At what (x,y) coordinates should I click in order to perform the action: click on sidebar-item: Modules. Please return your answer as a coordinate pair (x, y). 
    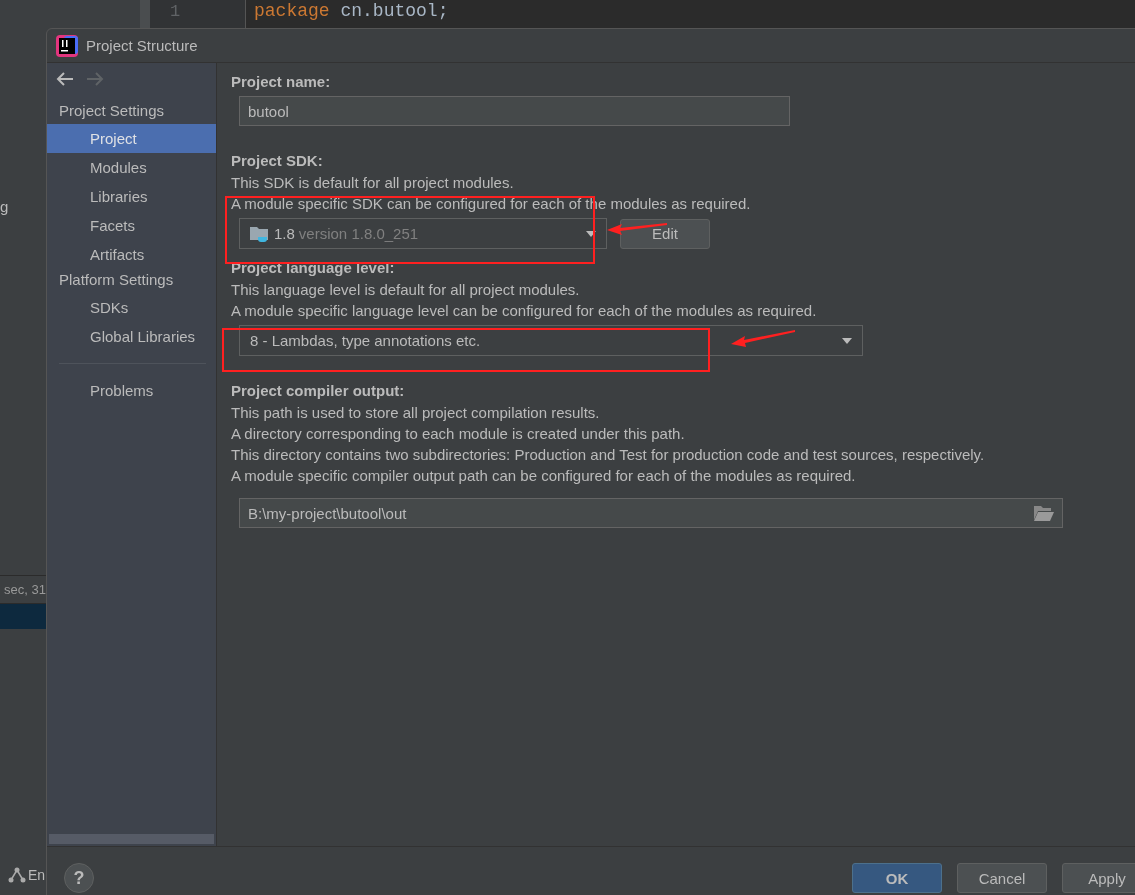
    Looking at the image, I should click on (131, 167).